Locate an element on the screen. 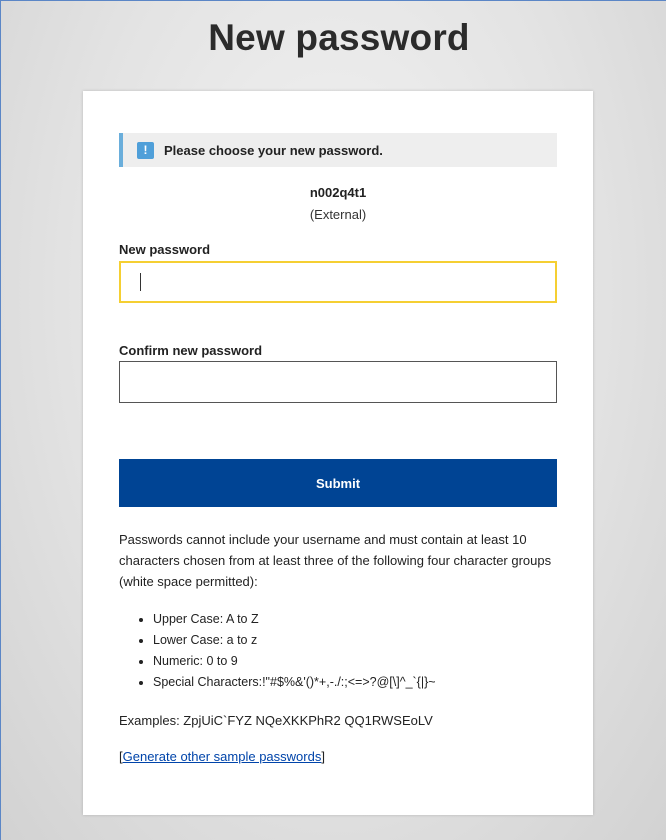 The image size is (666, 840). username: n002q4t1 is located at coordinates (338, 192).